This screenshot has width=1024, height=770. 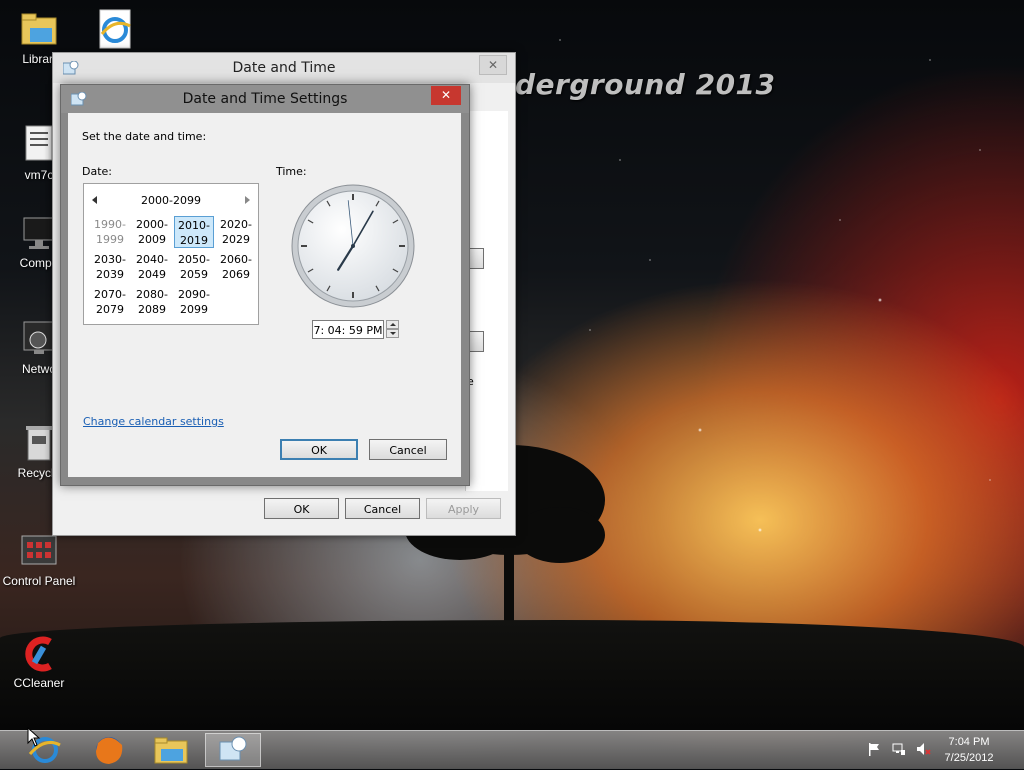 I want to click on decade-cell-end: 2049, so click(x=152, y=274).